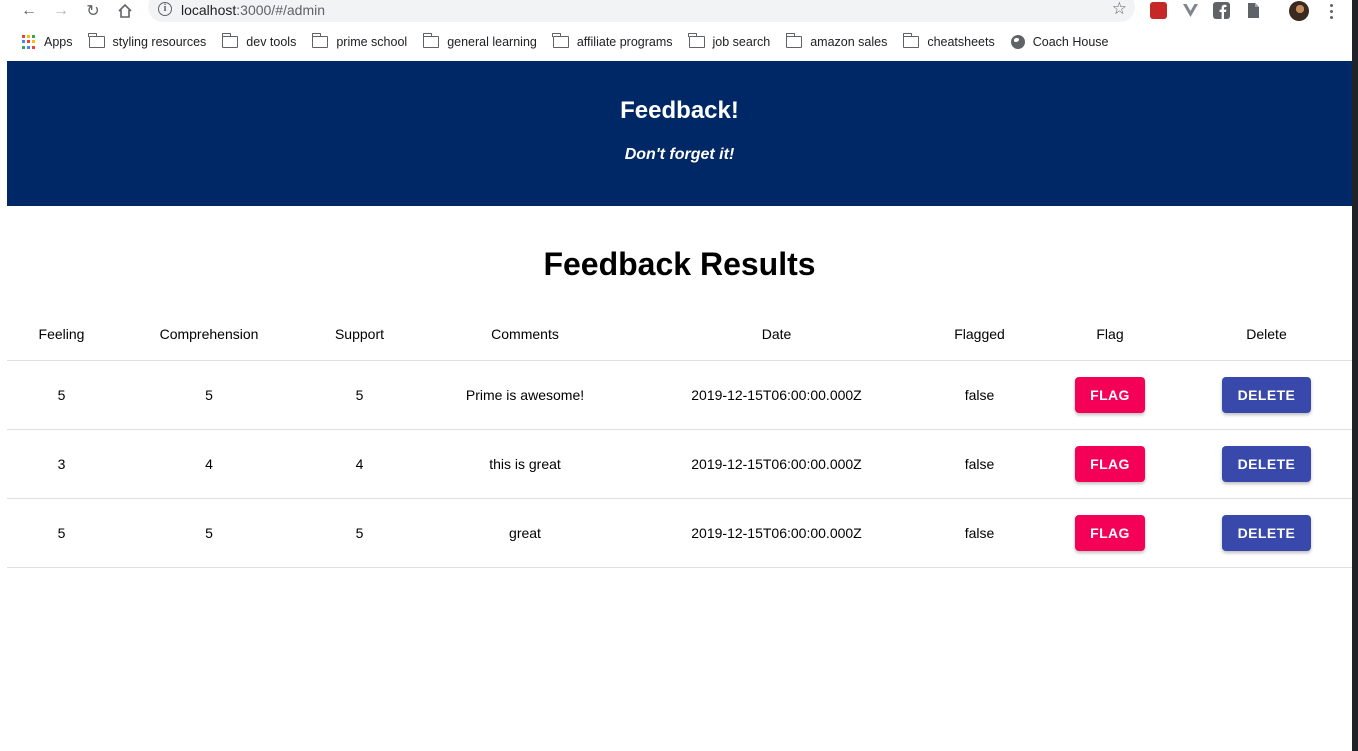 This screenshot has height=751, width=1358. Describe the element at coordinates (1299, 11) in the screenshot. I see `avatar` at that location.